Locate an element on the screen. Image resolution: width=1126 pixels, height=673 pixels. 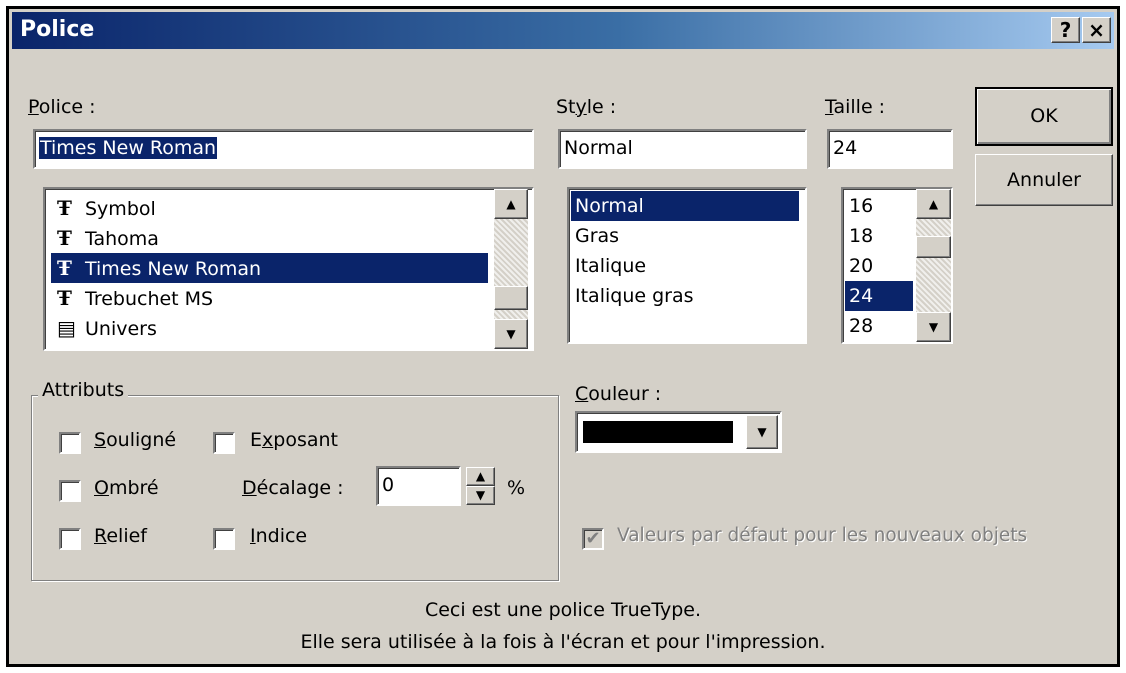
size-list: 16 18 20 24 28 ▲ ▼ is located at coordinates (897, 265).